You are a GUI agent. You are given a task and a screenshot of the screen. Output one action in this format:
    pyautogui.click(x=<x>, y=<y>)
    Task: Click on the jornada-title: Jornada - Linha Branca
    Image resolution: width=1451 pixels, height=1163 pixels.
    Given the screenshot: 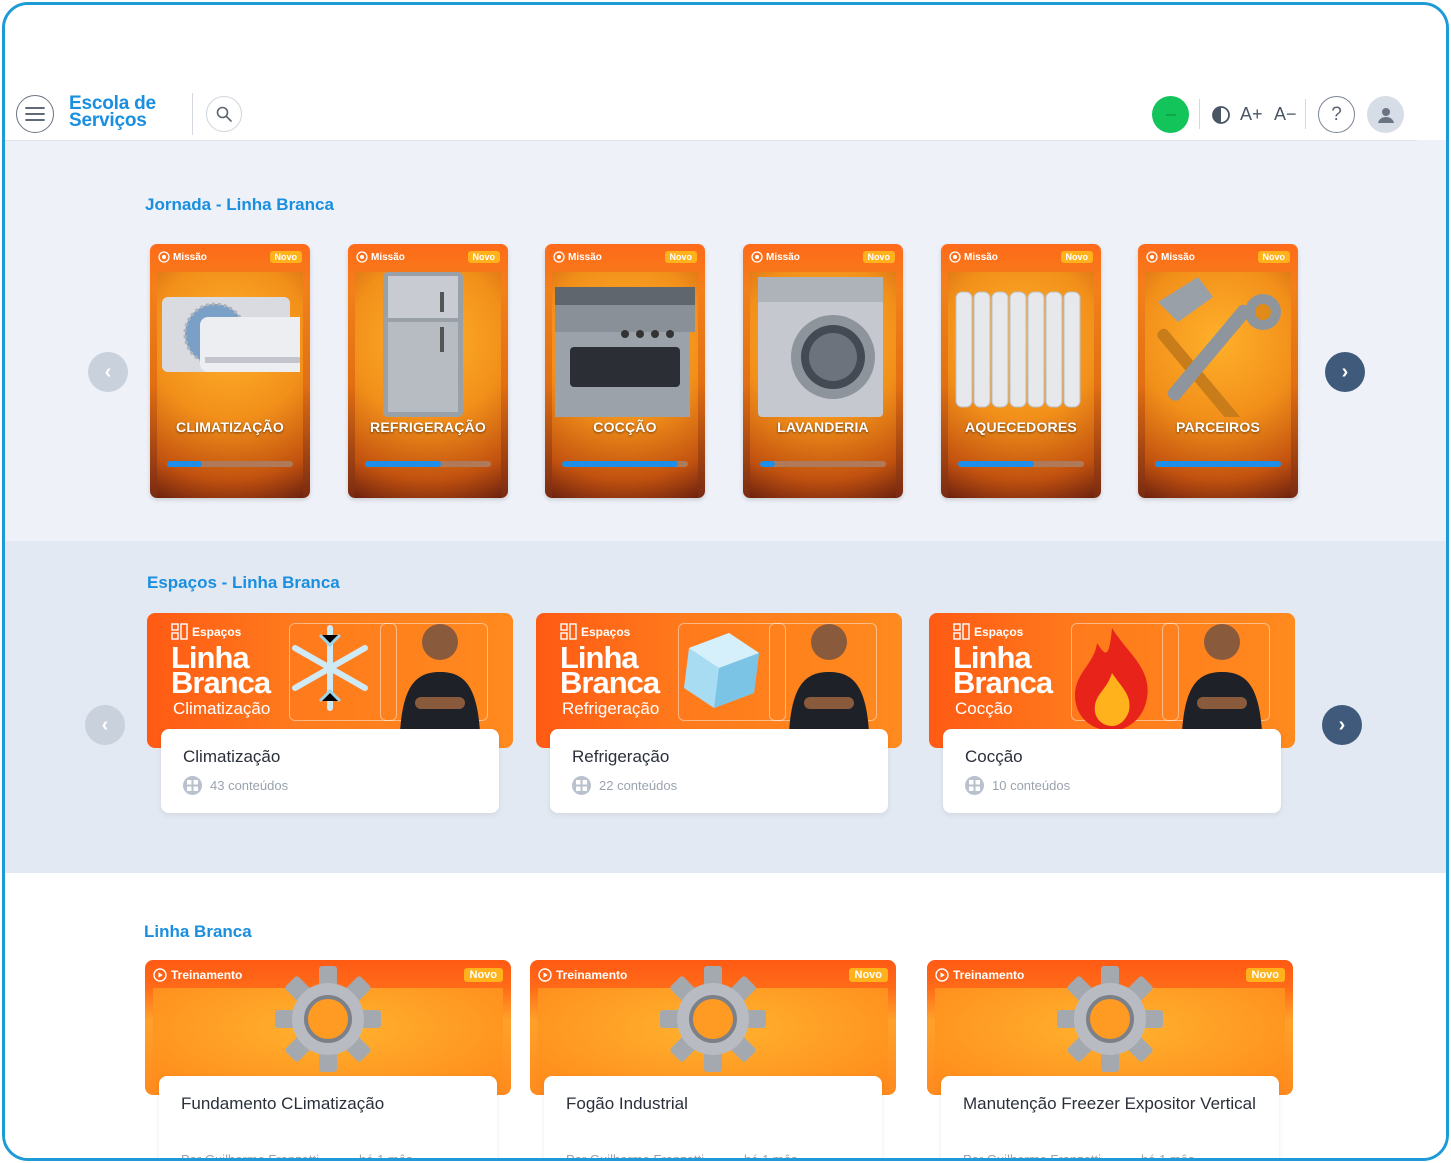 What is the action you would take?
    pyautogui.click(x=239, y=204)
    